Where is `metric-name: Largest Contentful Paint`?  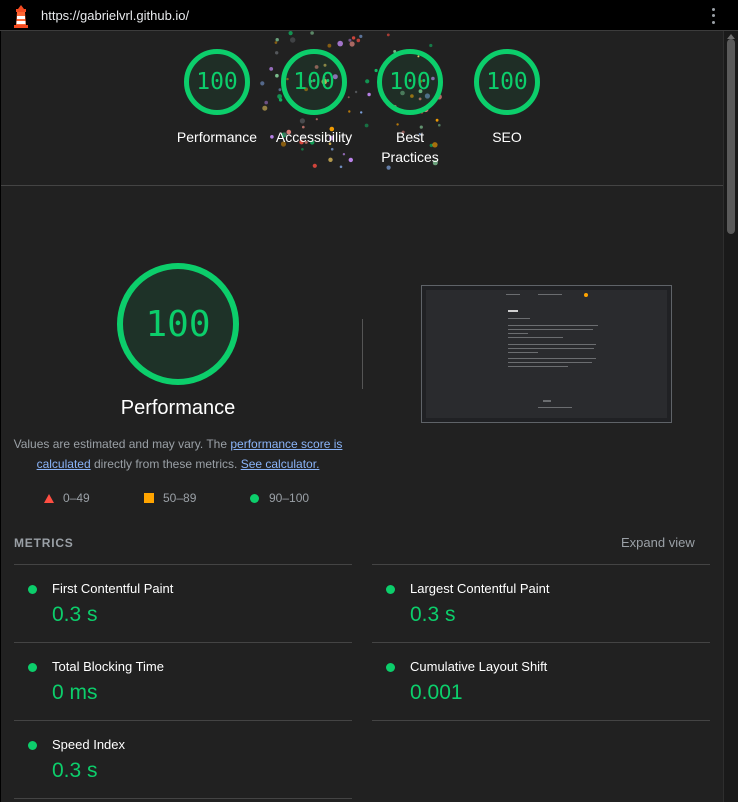 metric-name: Largest Contentful Paint is located at coordinates (480, 588).